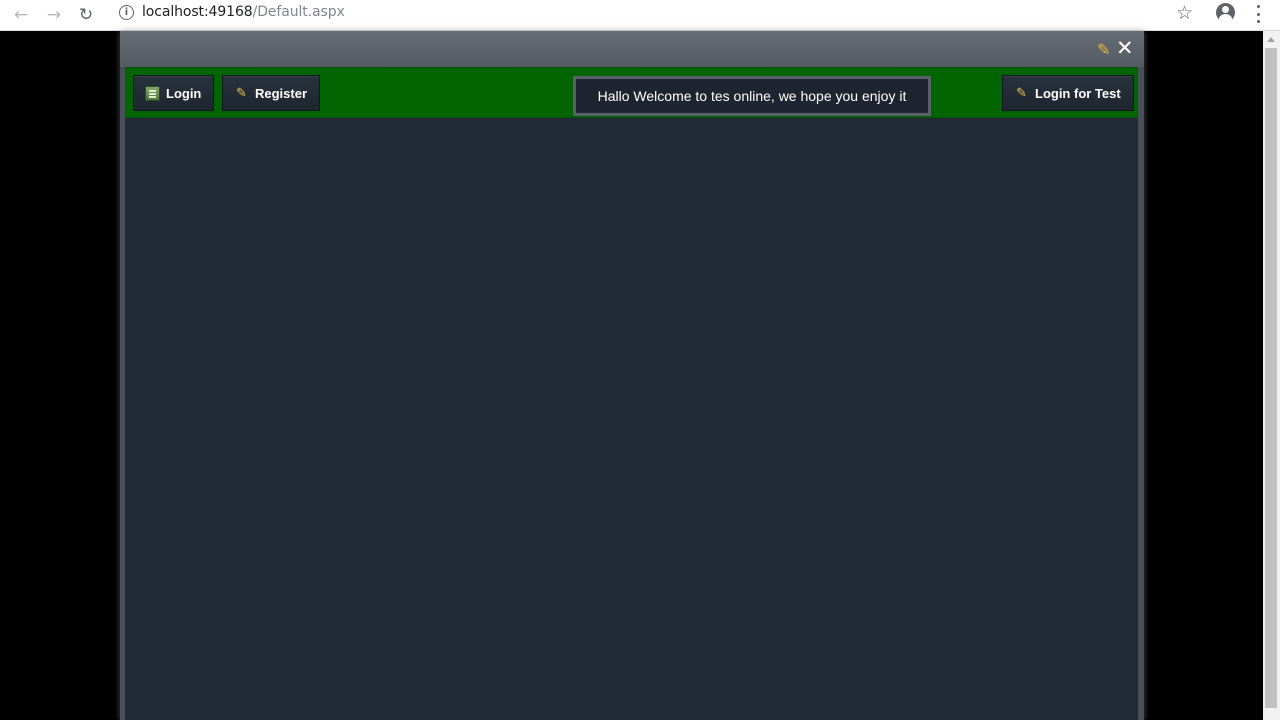  I want to click on back-arrow-icon: ←, so click(21, 15).